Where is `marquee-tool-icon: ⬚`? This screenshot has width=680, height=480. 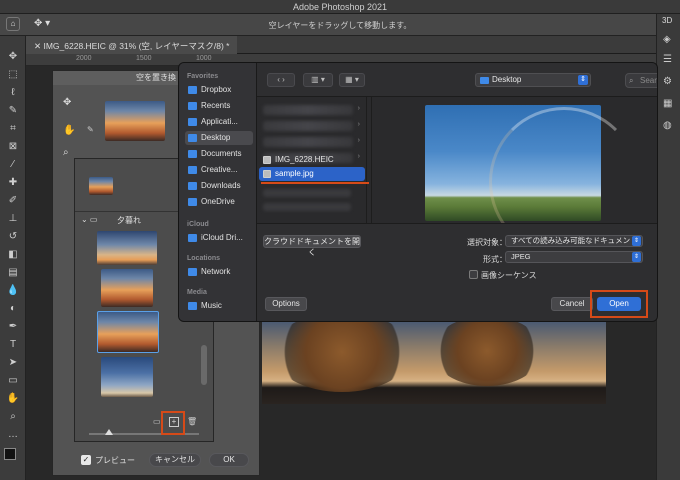 marquee-tool-icon: ⬚ is located at coordinates (13, 75).